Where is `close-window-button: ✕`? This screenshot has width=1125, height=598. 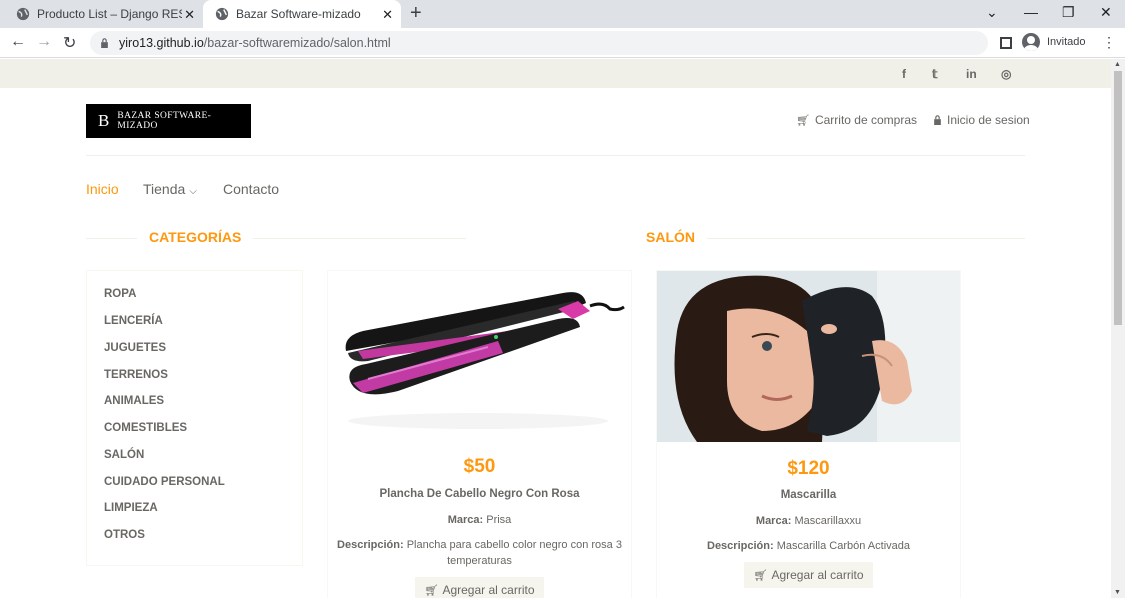
close-window-button: ✕ is located at coordinates (1106, 12).